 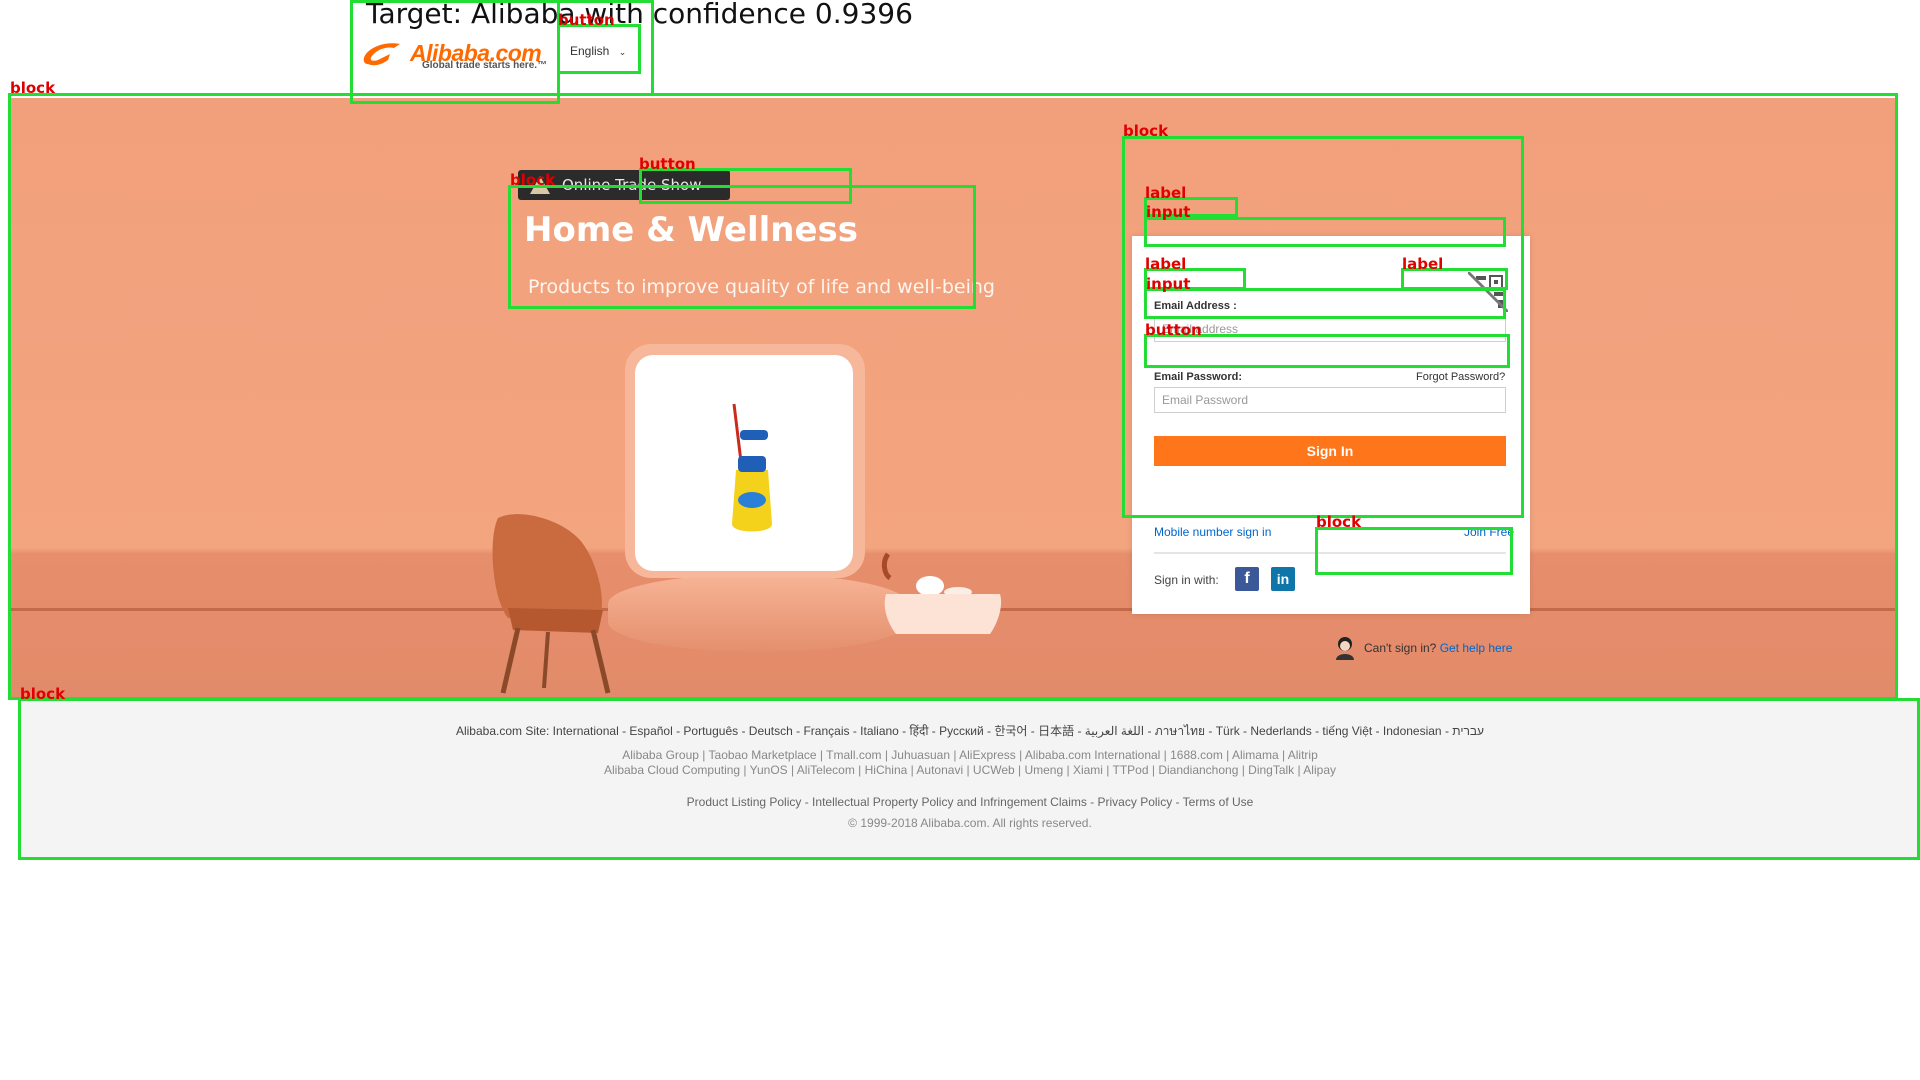 I want to click on join-free-link: Join Free, so click(x=1489, y=532).